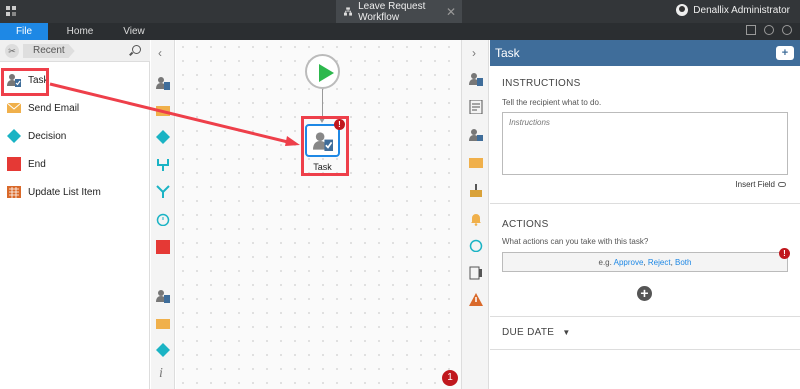 The height and width of the screenshot is (389, 800). What do you see at coordinates (566, 332) in the screenshot?
I see `chevron-down-icon: ▼` at bounding box center [566, 332].